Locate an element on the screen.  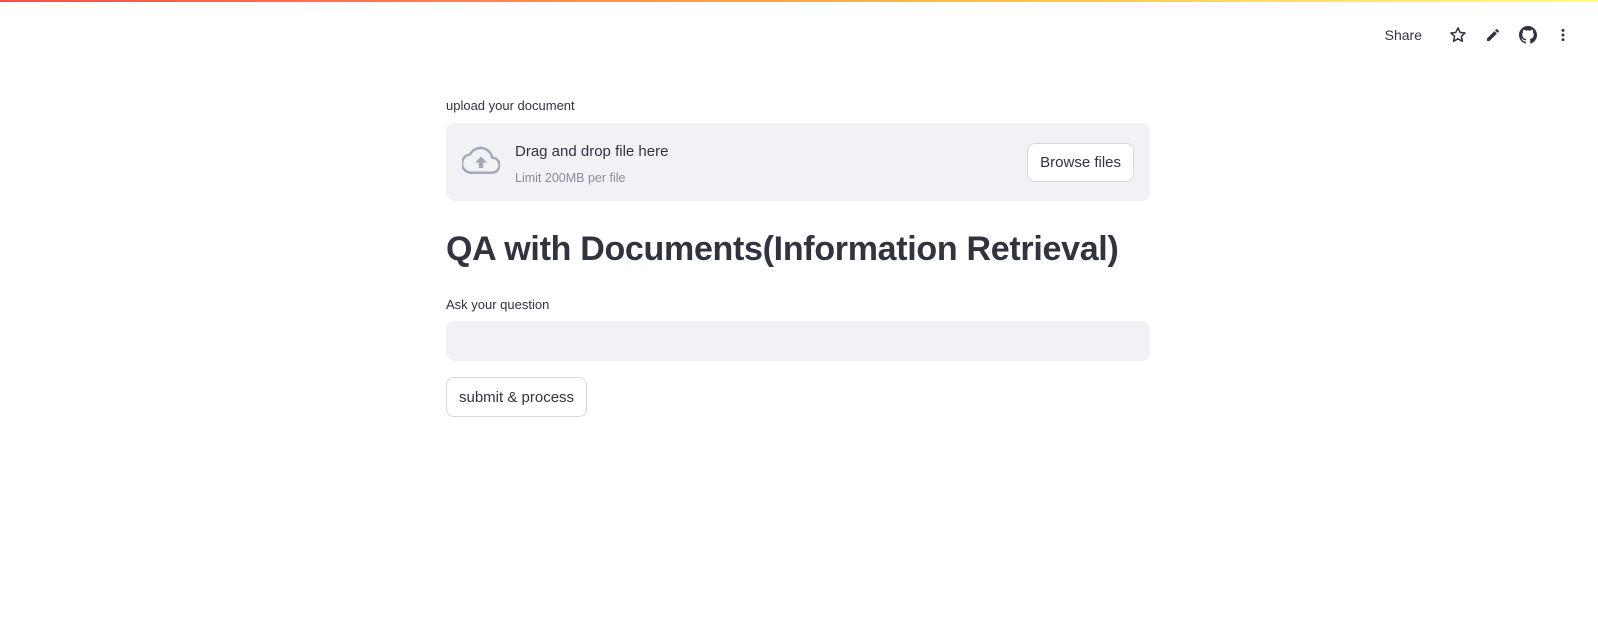
question-label: Ask your question is located at coordinates (498, 304).